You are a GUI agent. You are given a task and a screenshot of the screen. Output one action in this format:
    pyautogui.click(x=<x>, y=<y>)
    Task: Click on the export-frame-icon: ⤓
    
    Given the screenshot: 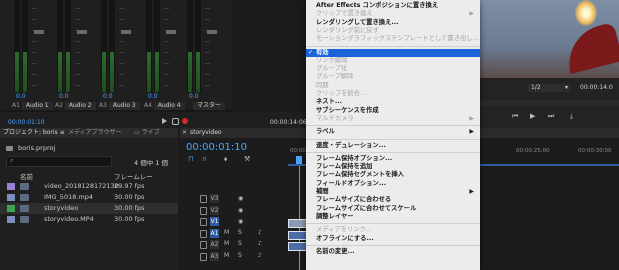 What is the action you would take?
    pyautogui.click(x=571, y=116)
    